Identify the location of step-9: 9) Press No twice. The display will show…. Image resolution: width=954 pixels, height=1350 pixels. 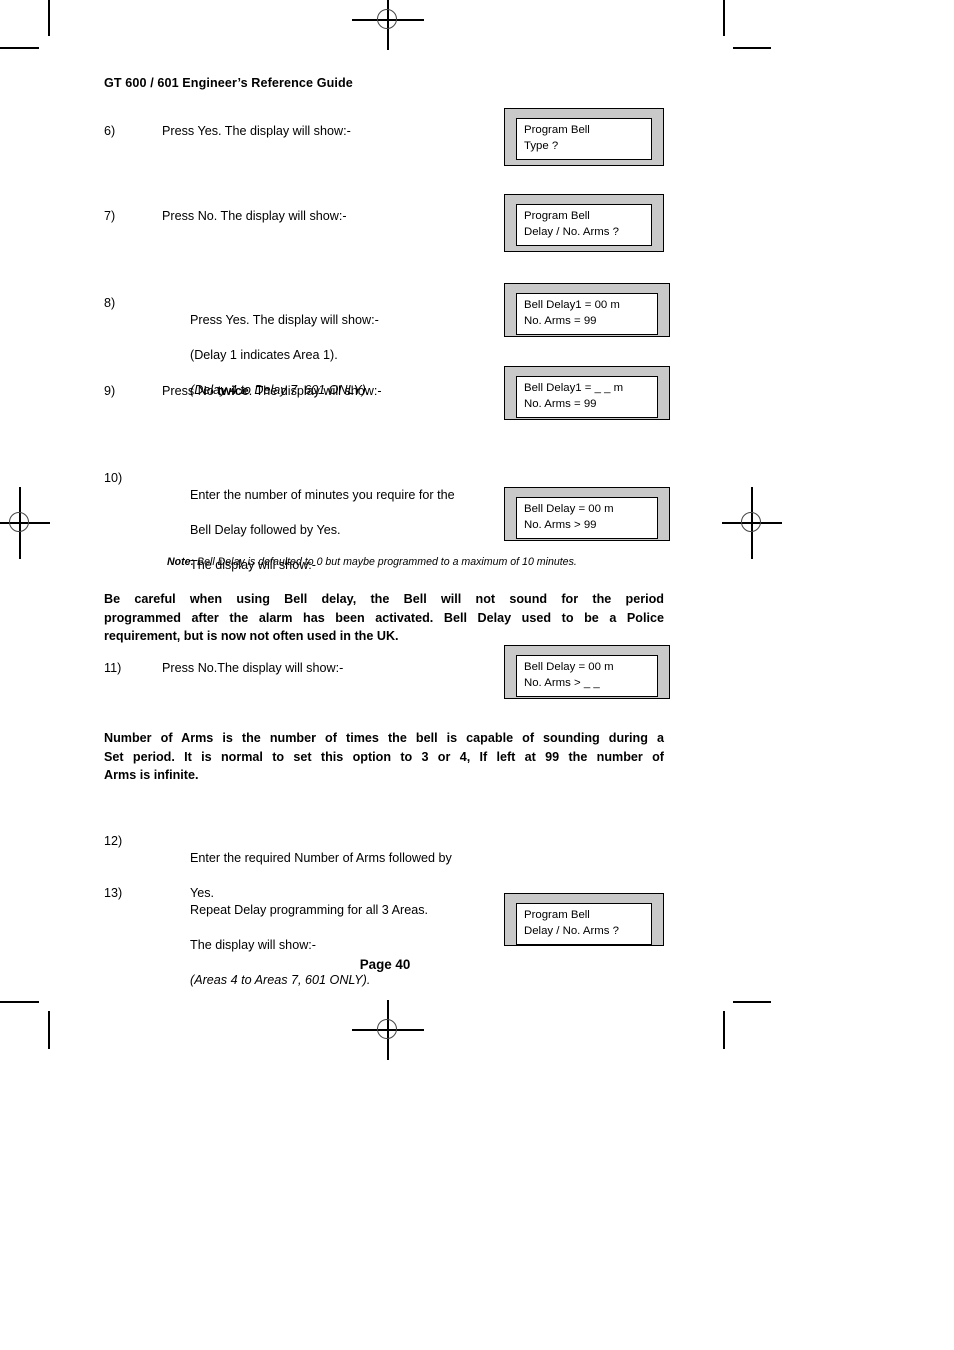
(304, 391).